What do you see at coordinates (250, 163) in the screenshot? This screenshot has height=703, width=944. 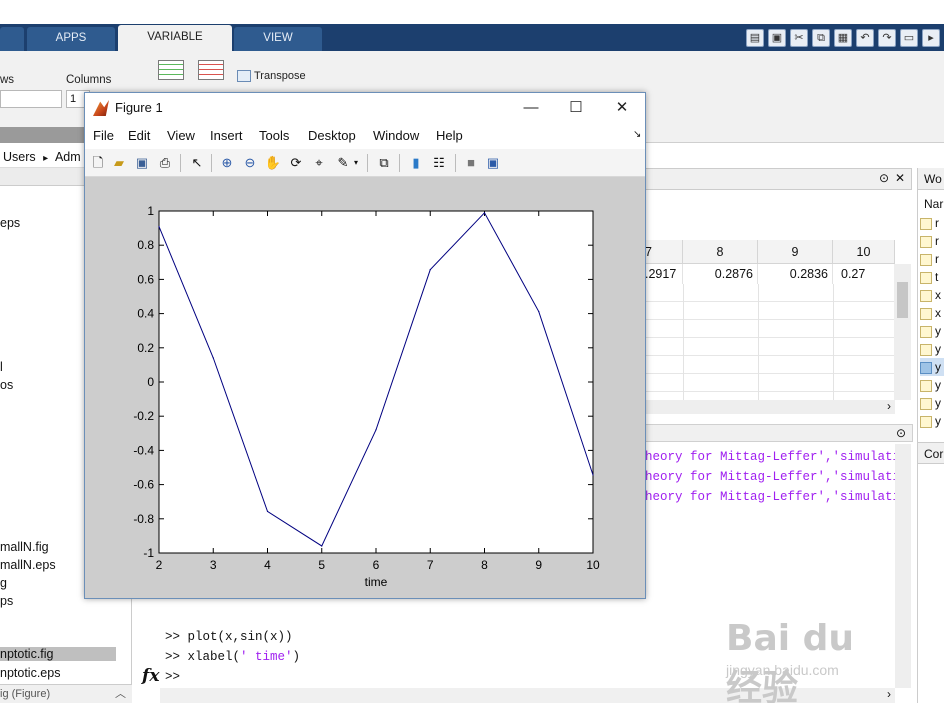 I see `zoom-out-icon: ⊖` at bounding box center [250, 163].